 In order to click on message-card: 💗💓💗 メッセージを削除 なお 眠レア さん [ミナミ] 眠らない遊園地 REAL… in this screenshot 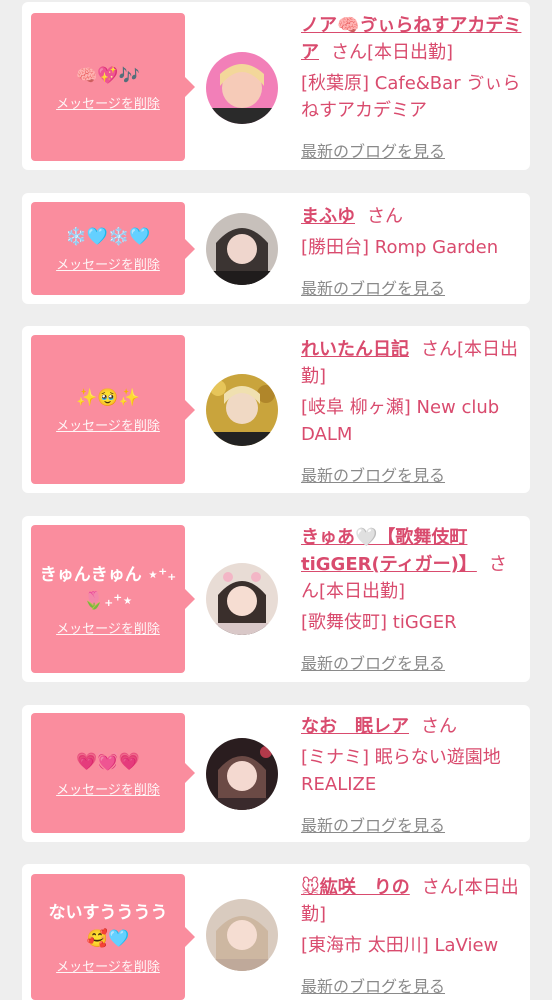, I will do `click(276, 773)`.